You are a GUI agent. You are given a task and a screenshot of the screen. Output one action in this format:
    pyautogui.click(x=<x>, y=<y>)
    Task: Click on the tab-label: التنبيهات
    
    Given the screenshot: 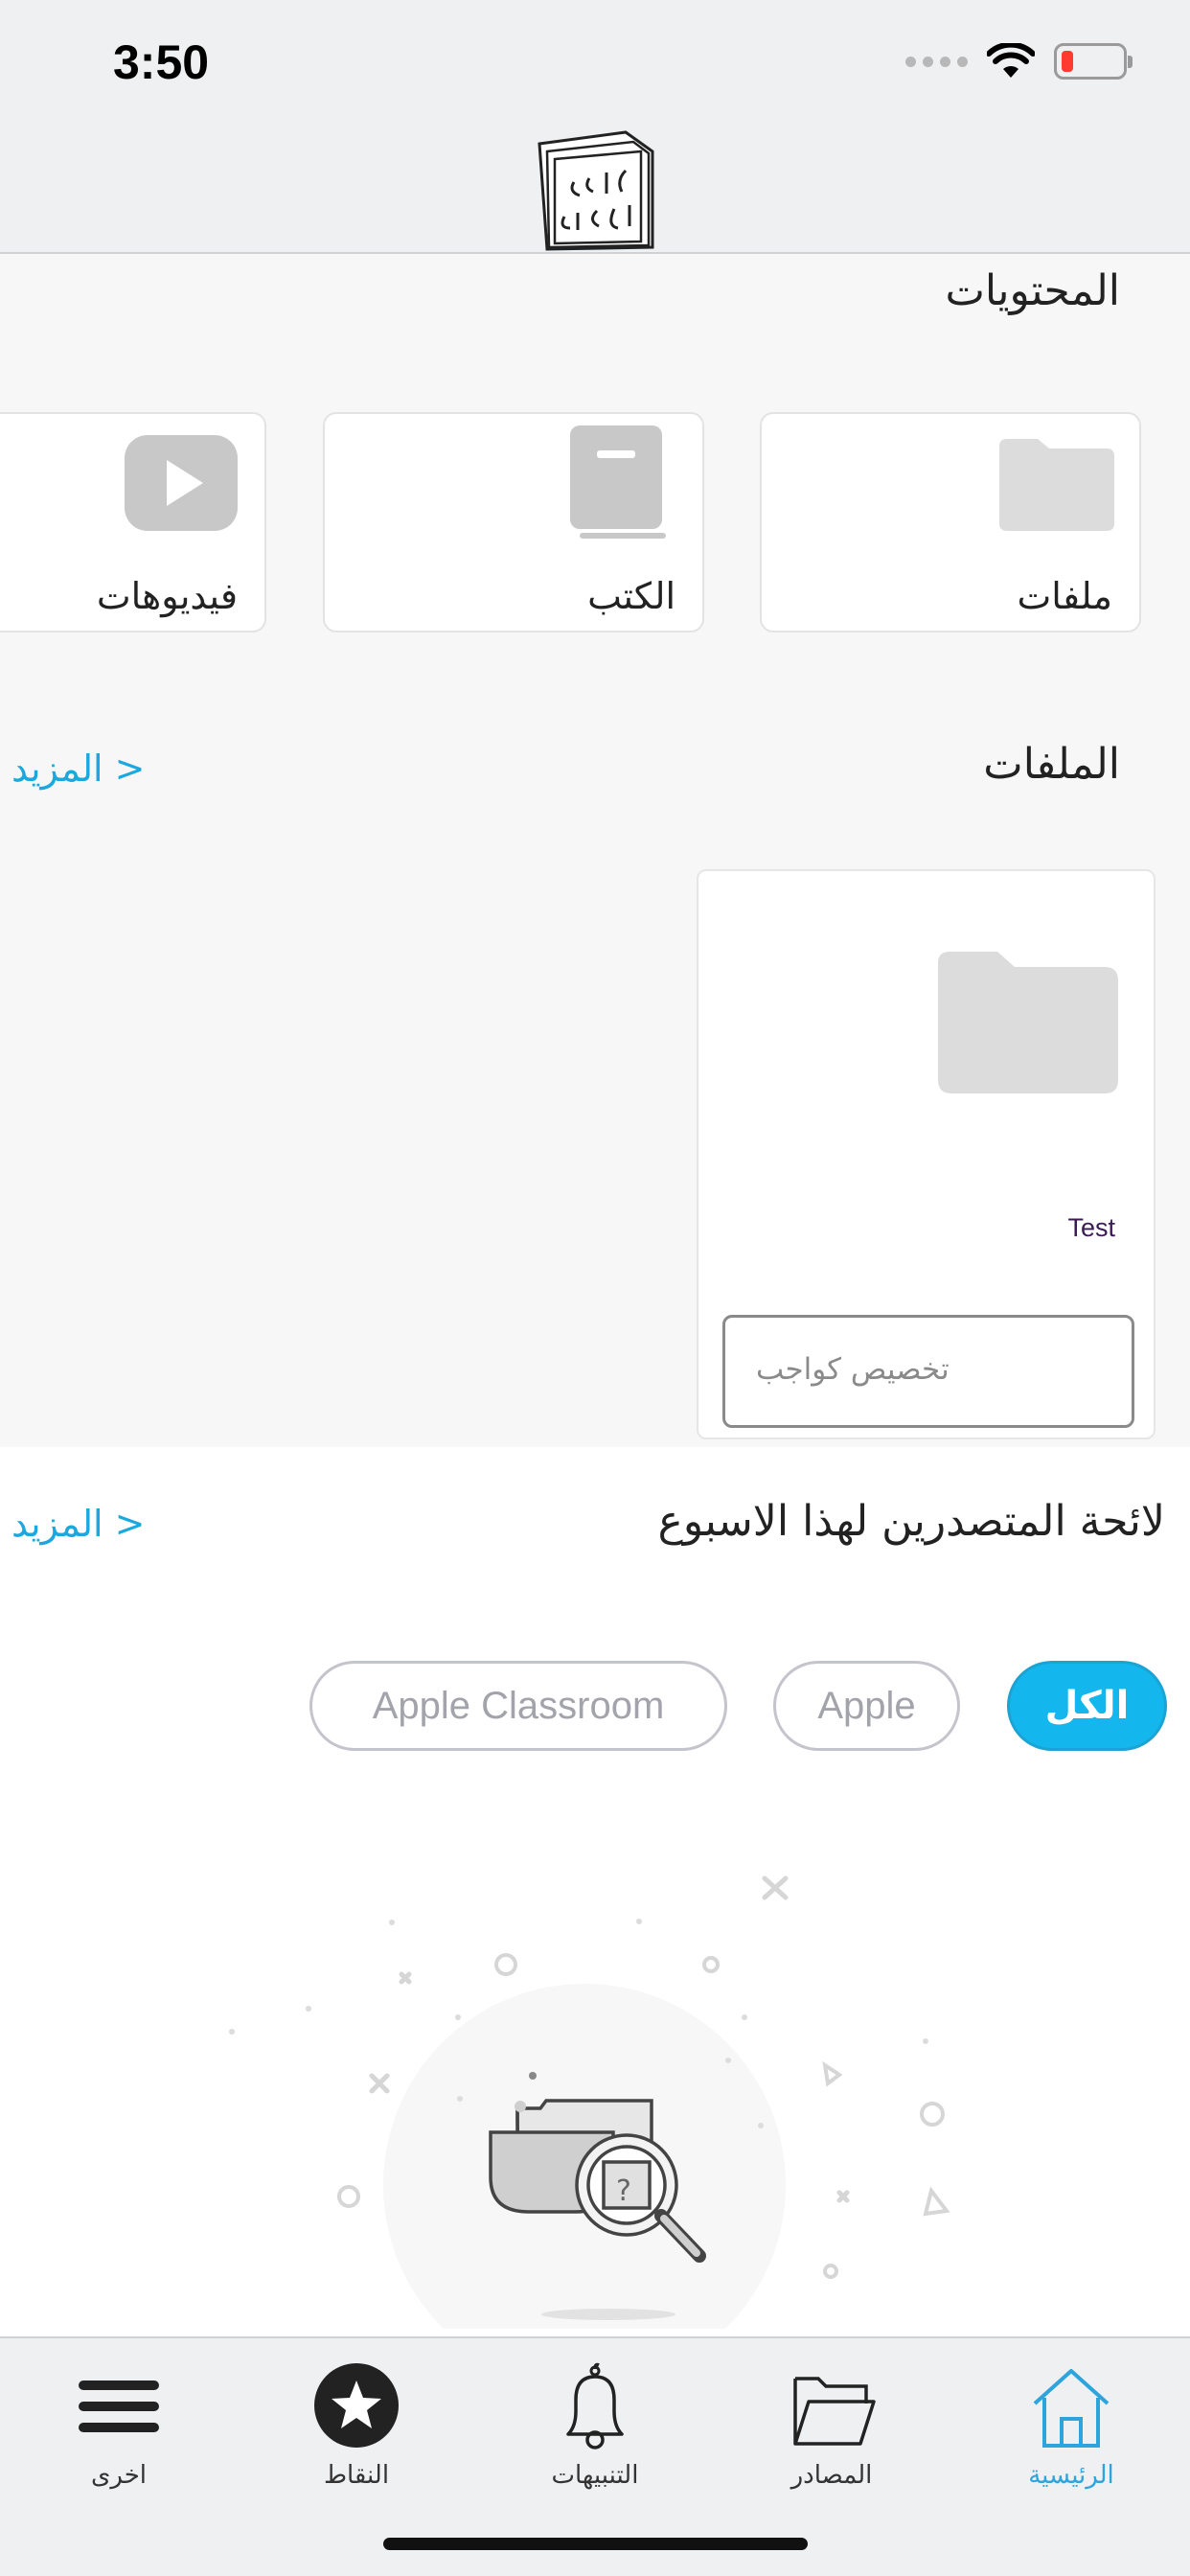 What is the action you would take?
    pyautogui.click(x=595, y=2475)
    